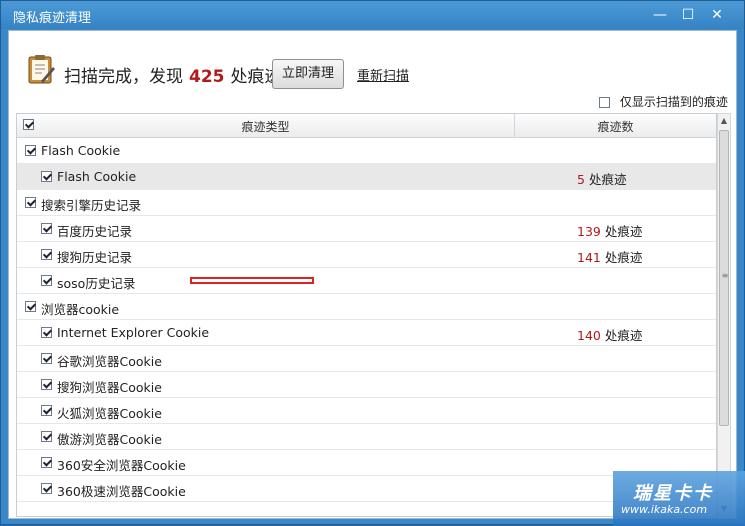  Describe the element at coordinates (366, 255) in the screenshot. I see `table-row: 搜狗历史记录 141 处痕迹` at that location.